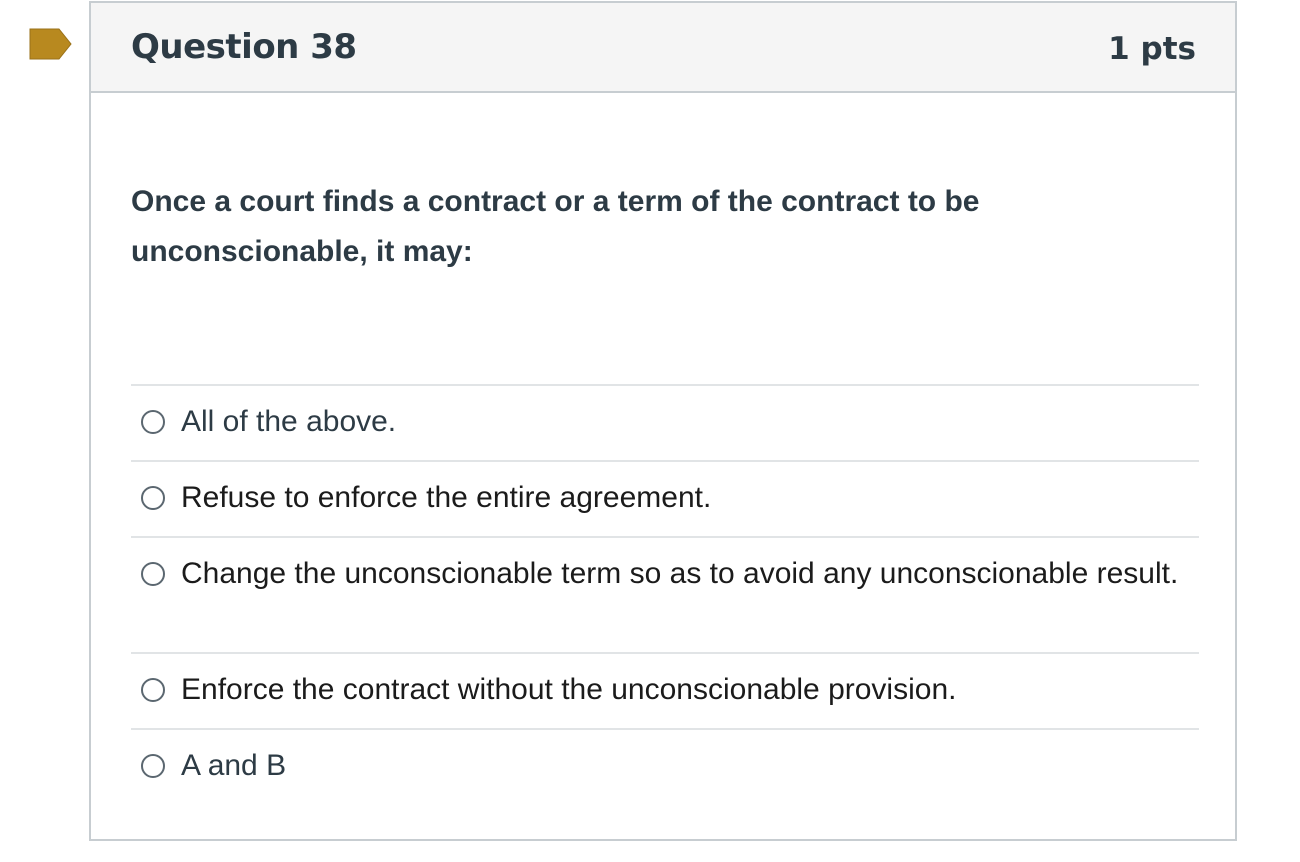 This screenshot has width=1300, height=862. I want to click on answer-option: All of the above., so click(665, 424).